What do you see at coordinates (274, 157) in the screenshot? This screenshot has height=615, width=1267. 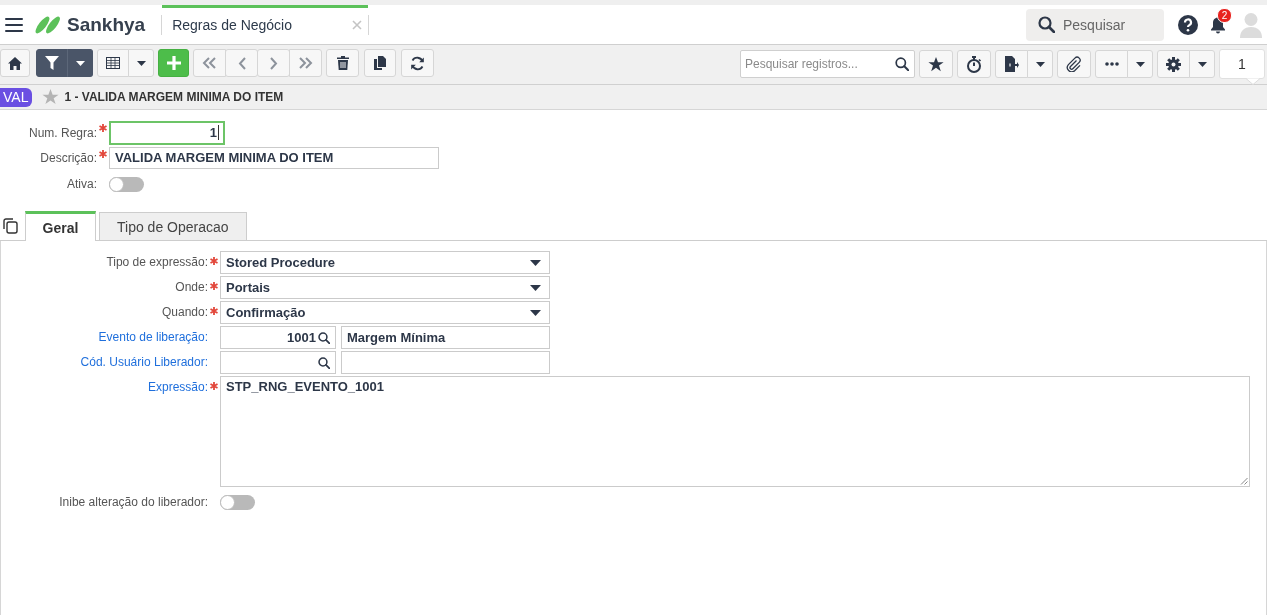 I see `text-field: VALIDA MARGEM MINIMA DO ITEM` at bounding box center [274, 157].